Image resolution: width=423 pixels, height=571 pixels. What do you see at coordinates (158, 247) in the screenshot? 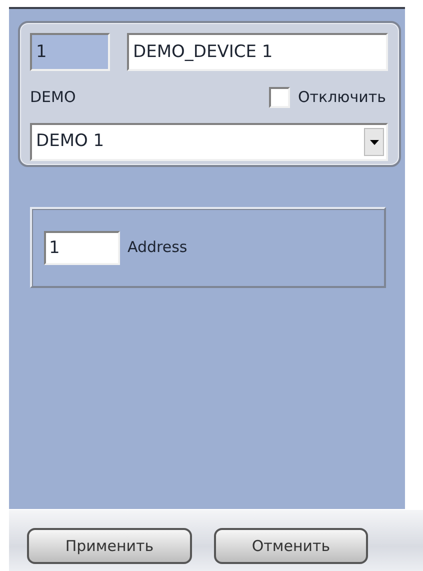
I see `address-label: Address` at bounding box center [158, 247].